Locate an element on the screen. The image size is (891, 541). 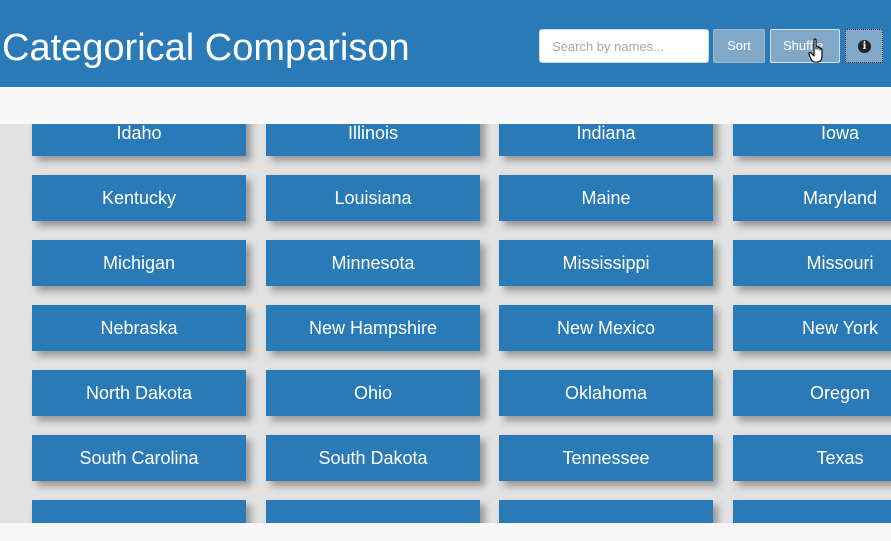
category-card: Louisiana is located at coordinates (373, 198).